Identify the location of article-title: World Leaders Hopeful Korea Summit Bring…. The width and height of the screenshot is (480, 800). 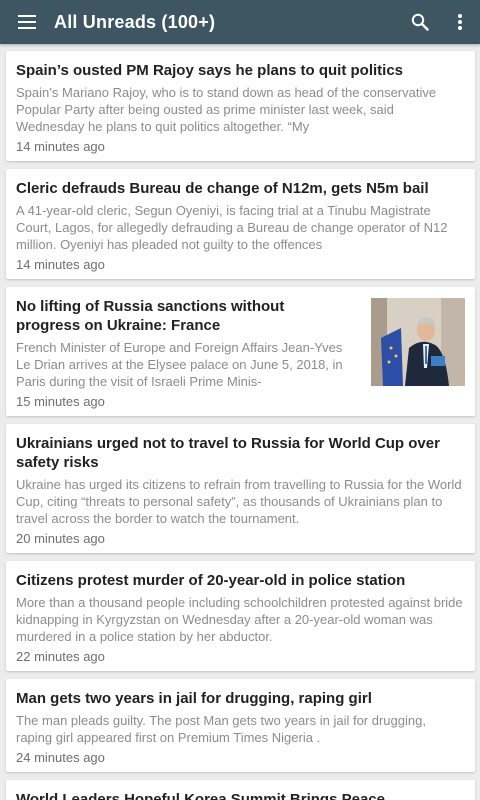
(200, 795).